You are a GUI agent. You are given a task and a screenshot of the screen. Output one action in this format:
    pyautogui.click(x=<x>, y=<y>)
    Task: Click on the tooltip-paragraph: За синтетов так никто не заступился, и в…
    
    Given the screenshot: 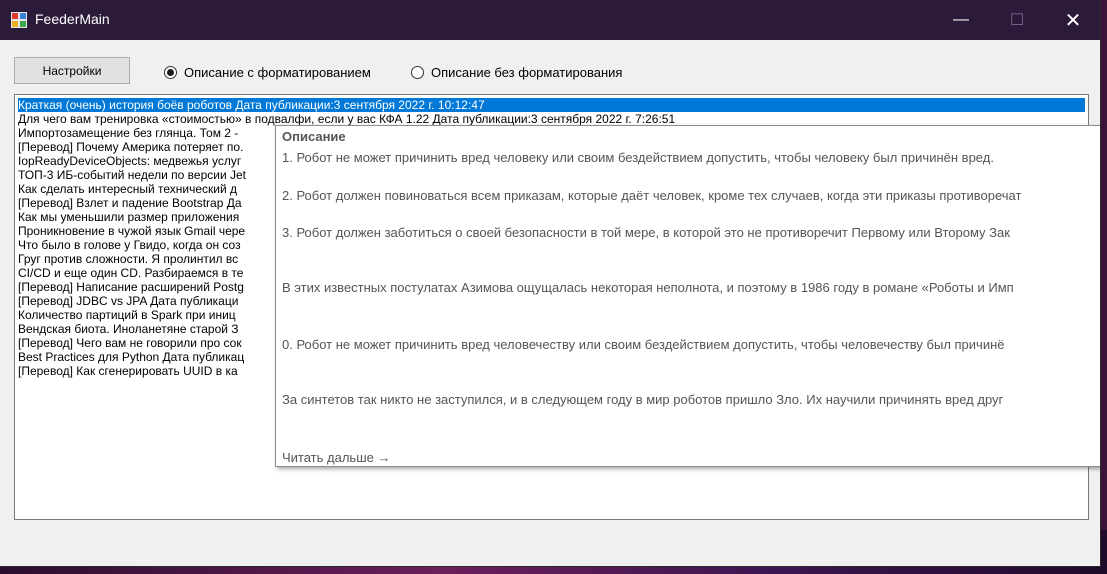 What is the action you would take?
    pyautogui.click(x=643, y=399)
    